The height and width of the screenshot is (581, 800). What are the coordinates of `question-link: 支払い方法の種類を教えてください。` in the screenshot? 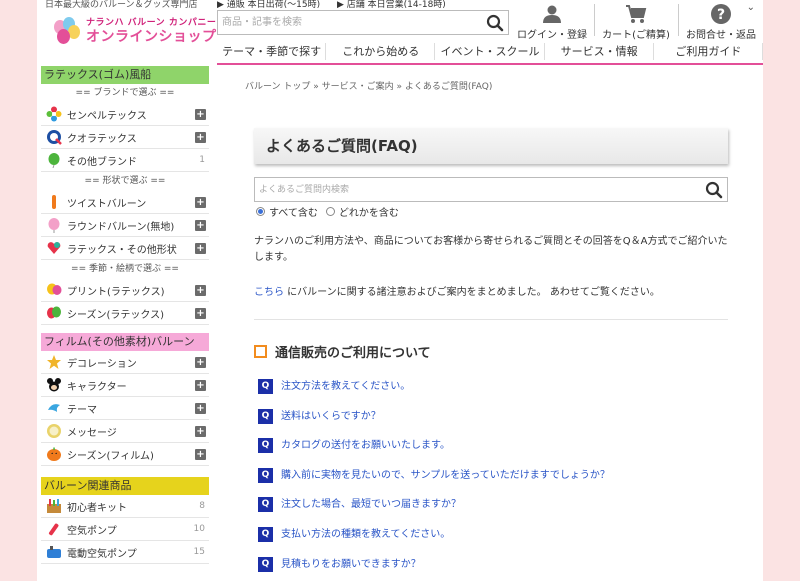 It's located at (365, 534).